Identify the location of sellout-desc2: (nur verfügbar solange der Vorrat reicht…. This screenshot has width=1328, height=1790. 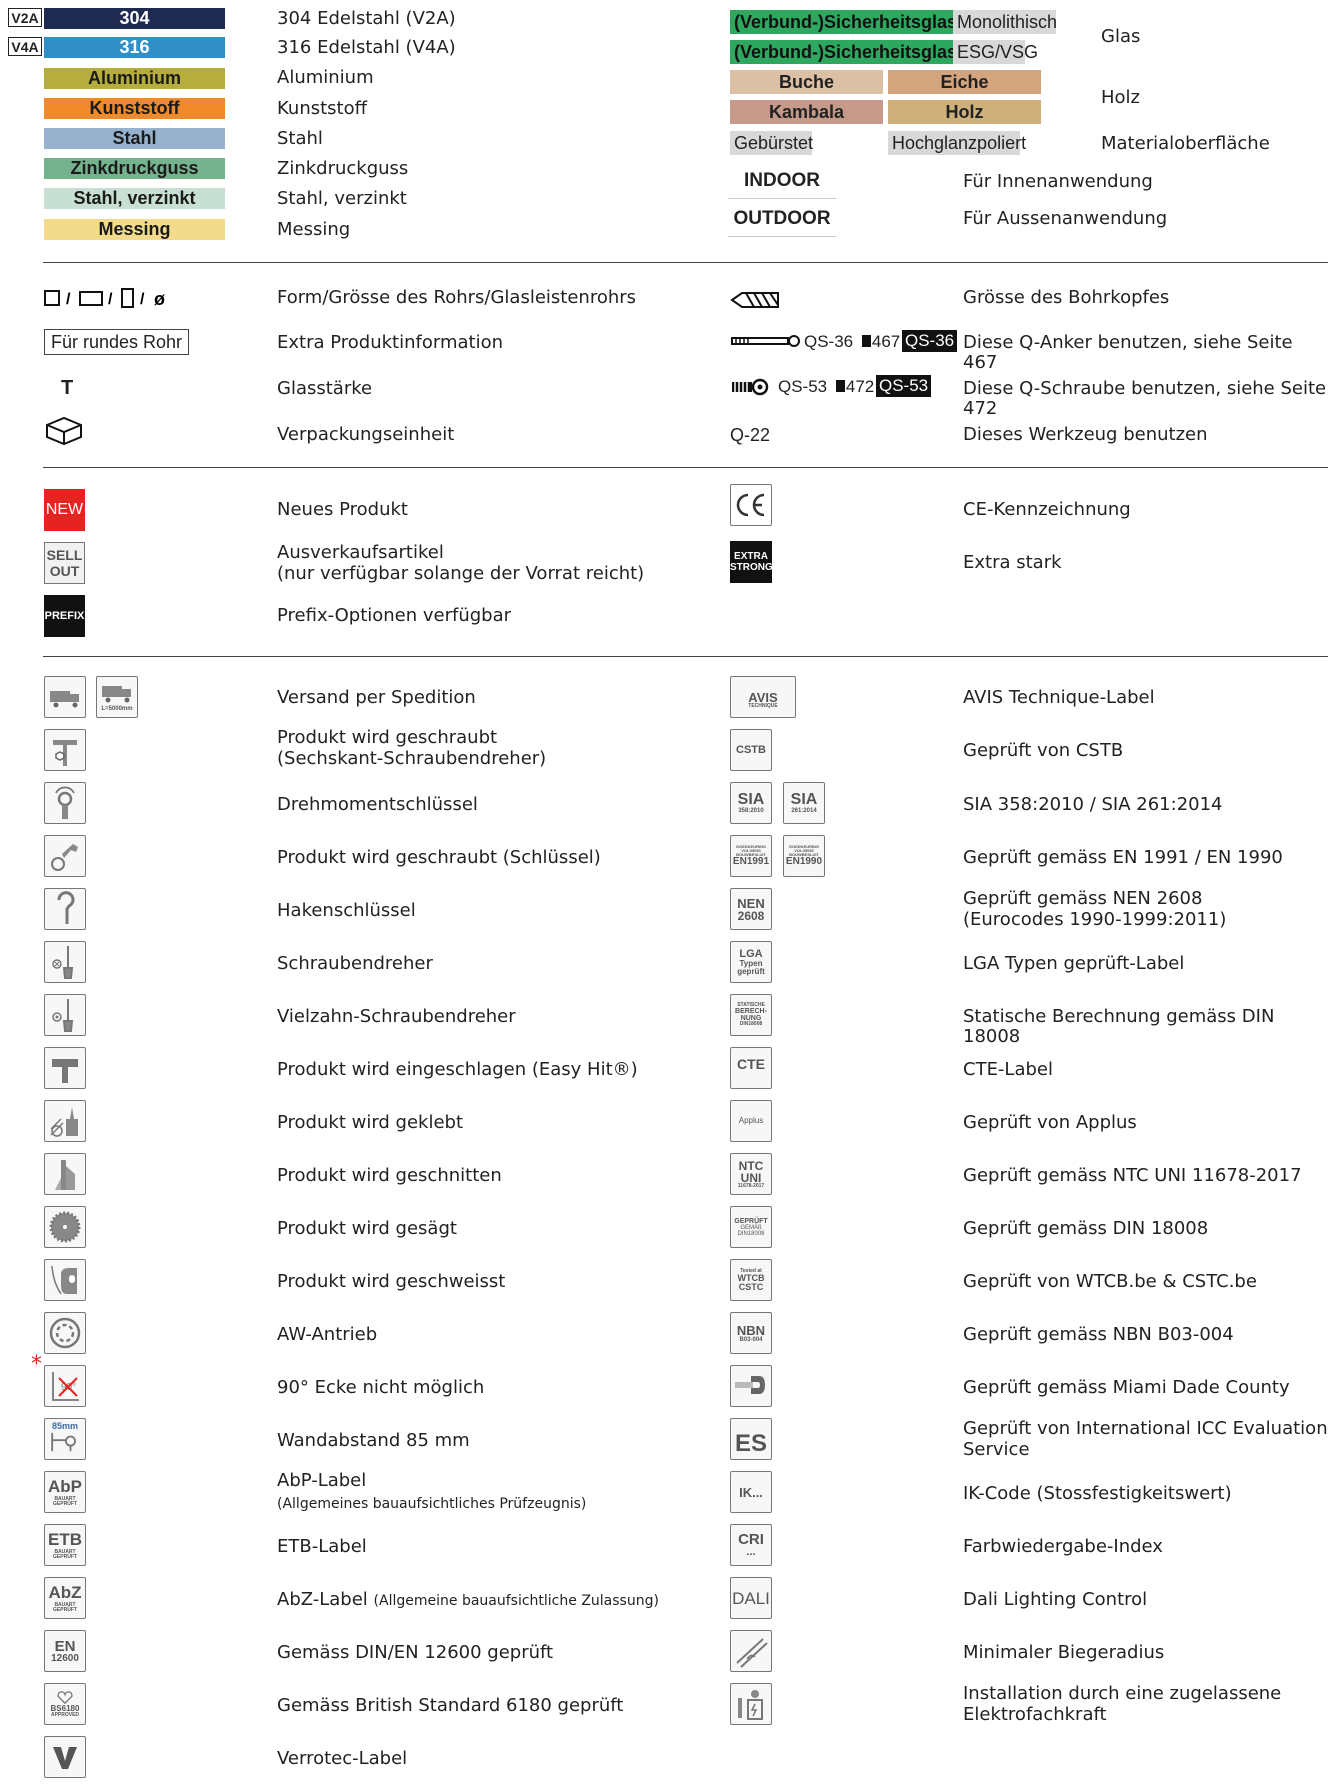
(461, 573).